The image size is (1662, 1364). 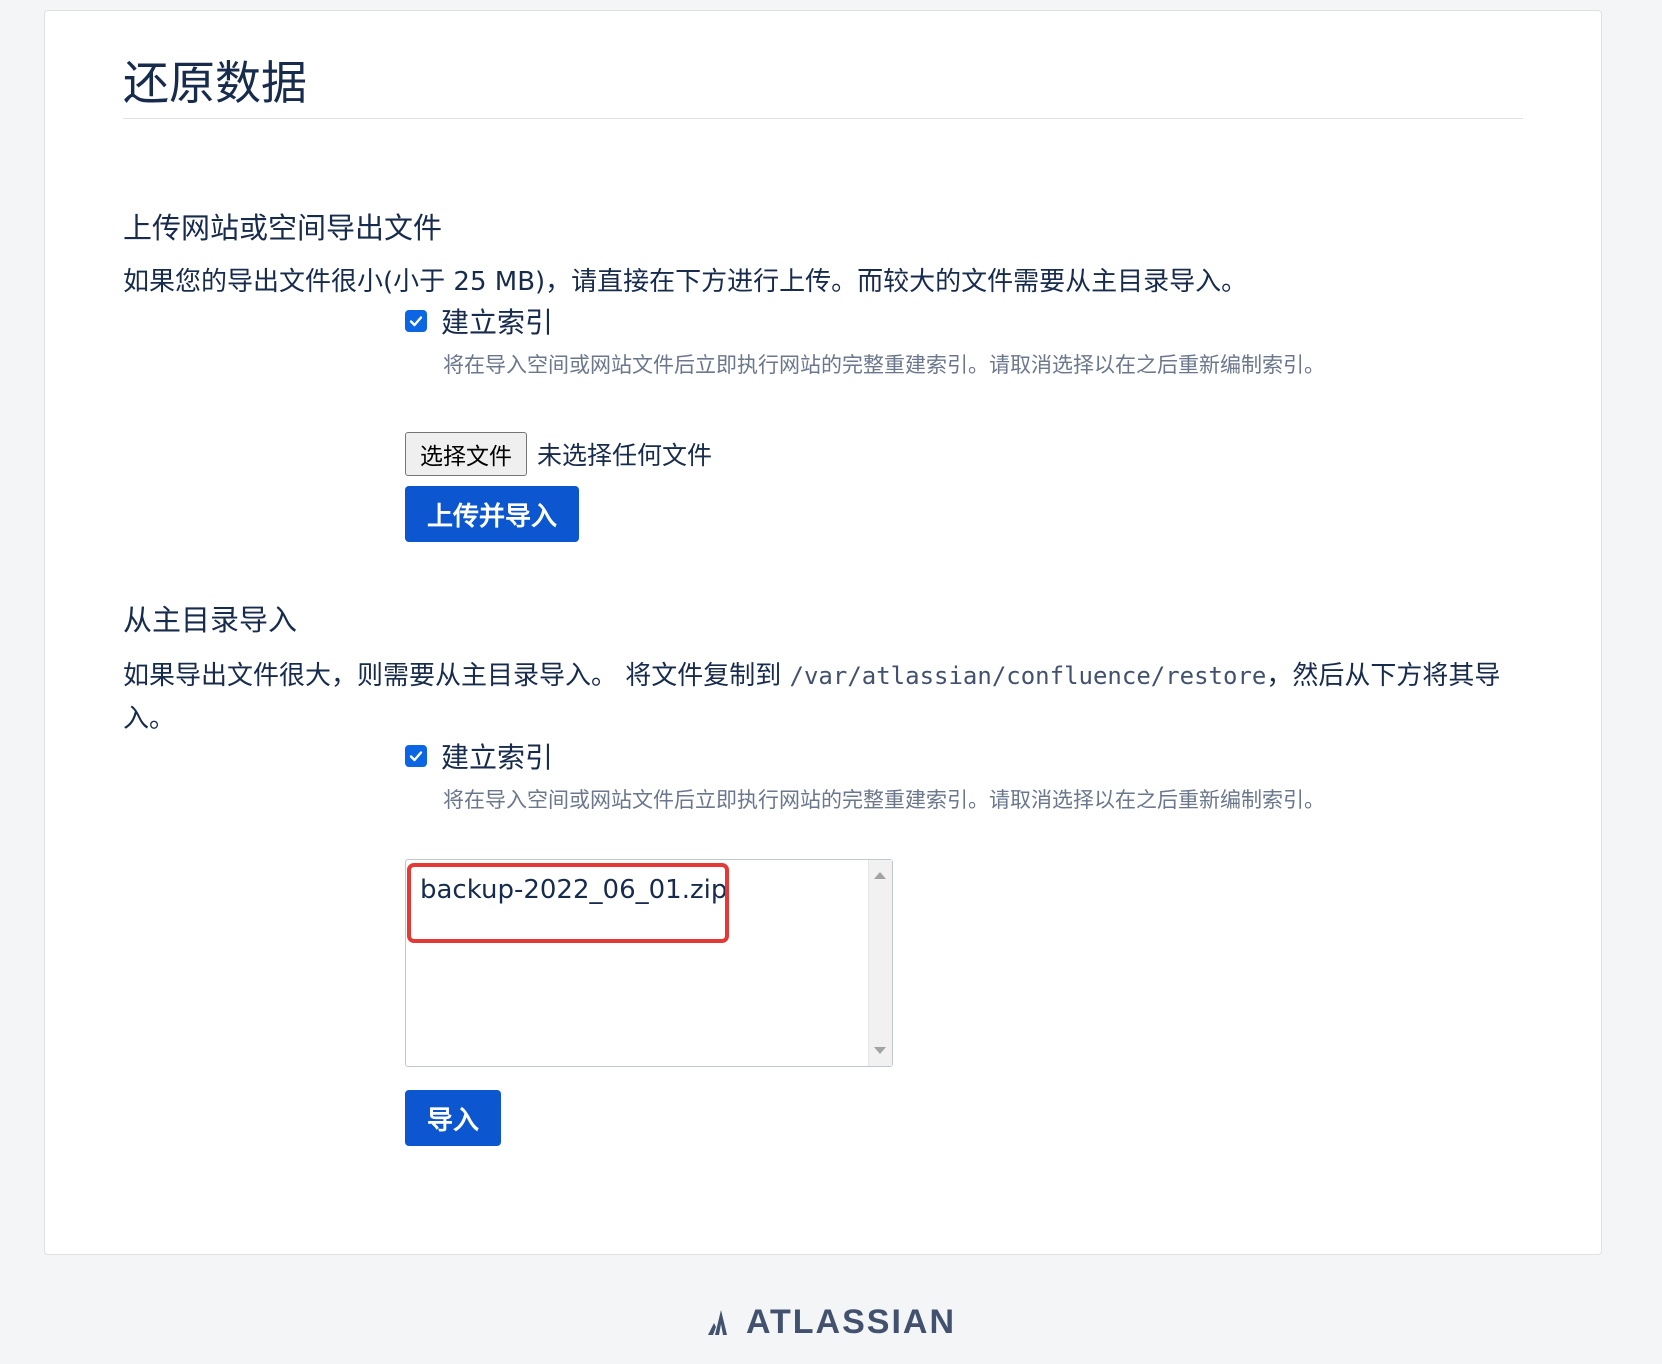 I want to click on title-divider, so click(x=823, y=118).